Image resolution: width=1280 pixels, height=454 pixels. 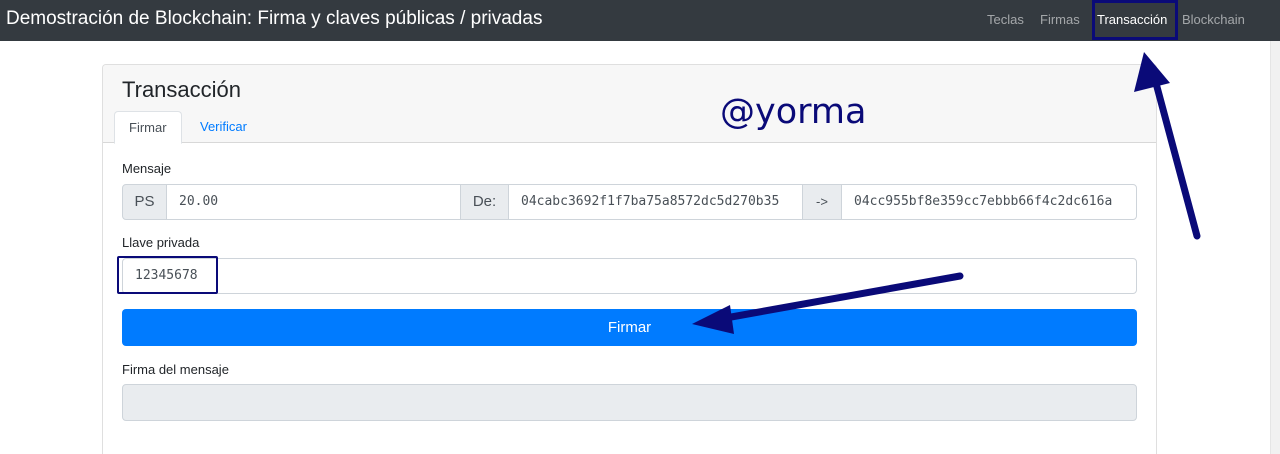 I want to click on sign-button: Firmar, so click(x=629, y=327).